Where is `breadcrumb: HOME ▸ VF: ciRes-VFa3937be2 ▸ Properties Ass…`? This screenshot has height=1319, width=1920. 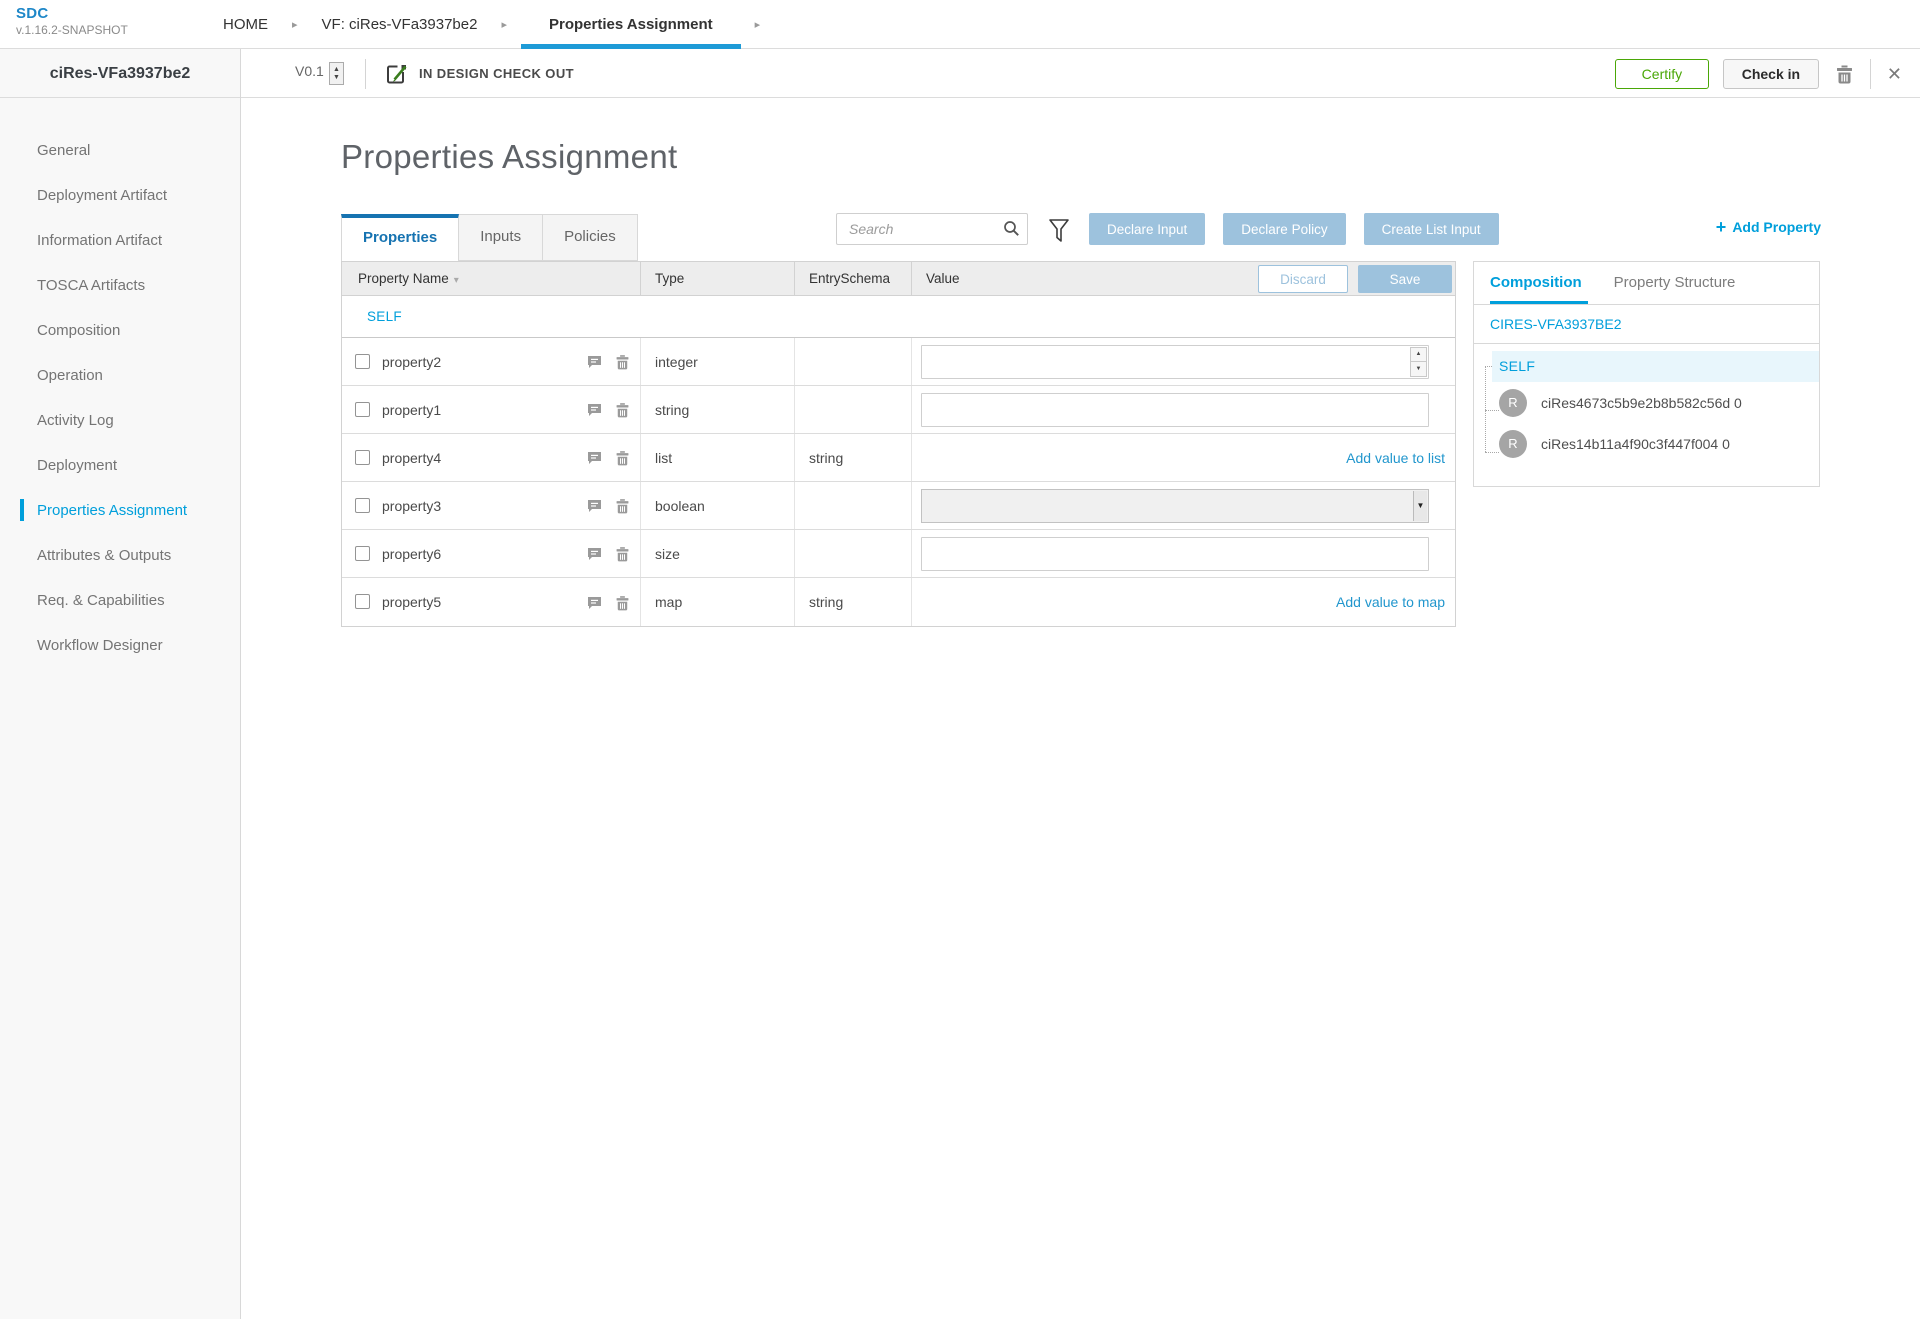
breadcrumb: HOME ▸ VF: ciRes-VFa3937be2 ▸ Properties Ass… is located at coordinates (493, 24).